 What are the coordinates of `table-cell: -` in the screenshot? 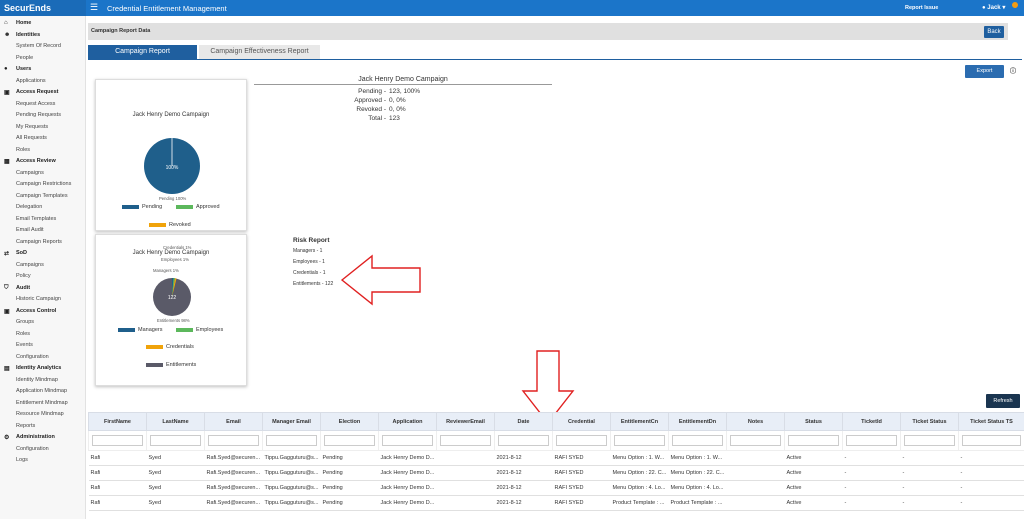 It's located at (929, 458).